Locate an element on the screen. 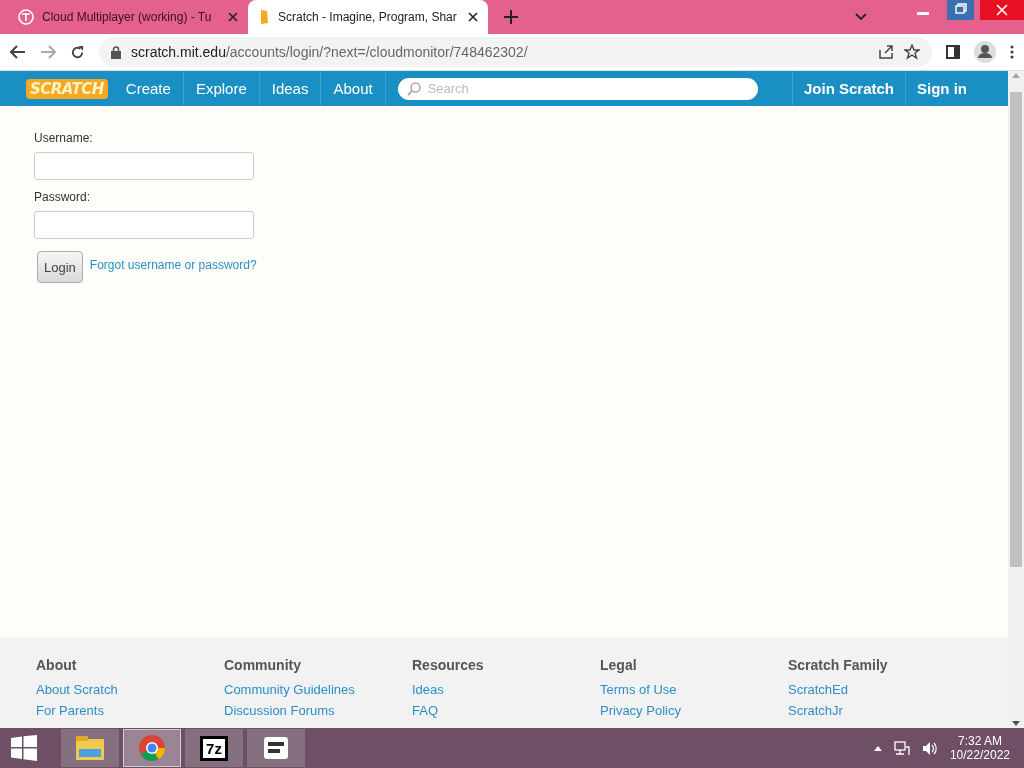 Image resolution: width=1024 pixels, height=768 pixels. nav-link: Create is located at coordinates (148, 88).